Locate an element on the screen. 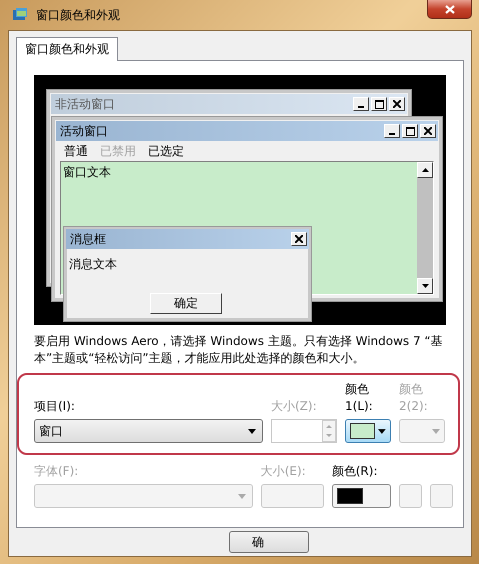 This screenshot has width=479, height=564. notice-text: 要启用 Windows Aero，请选择 Windows 主题。只有选择 Windows 7 “基本”主题或“轻松访问”主题，才能应用此处选择的颜色和大小。 is located at coordinates (239, 350).